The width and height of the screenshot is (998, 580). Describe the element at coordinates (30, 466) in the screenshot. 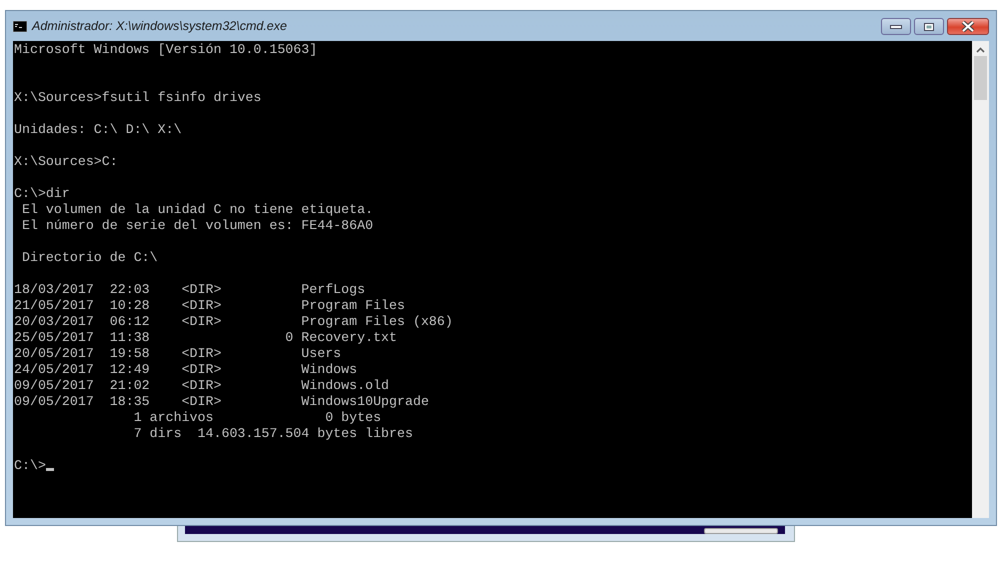

I see `command-prompt: C:\>` at that location.